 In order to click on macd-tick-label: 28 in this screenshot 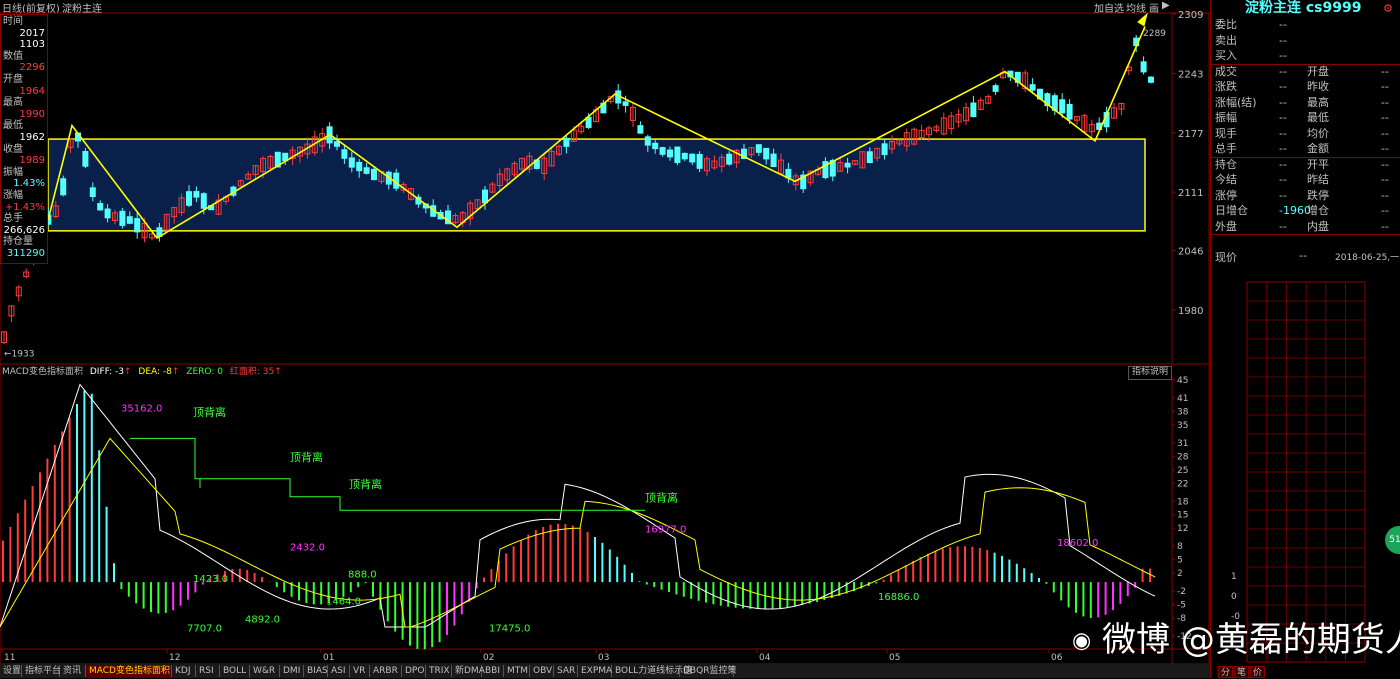, I will do `click(1183, 457)`.